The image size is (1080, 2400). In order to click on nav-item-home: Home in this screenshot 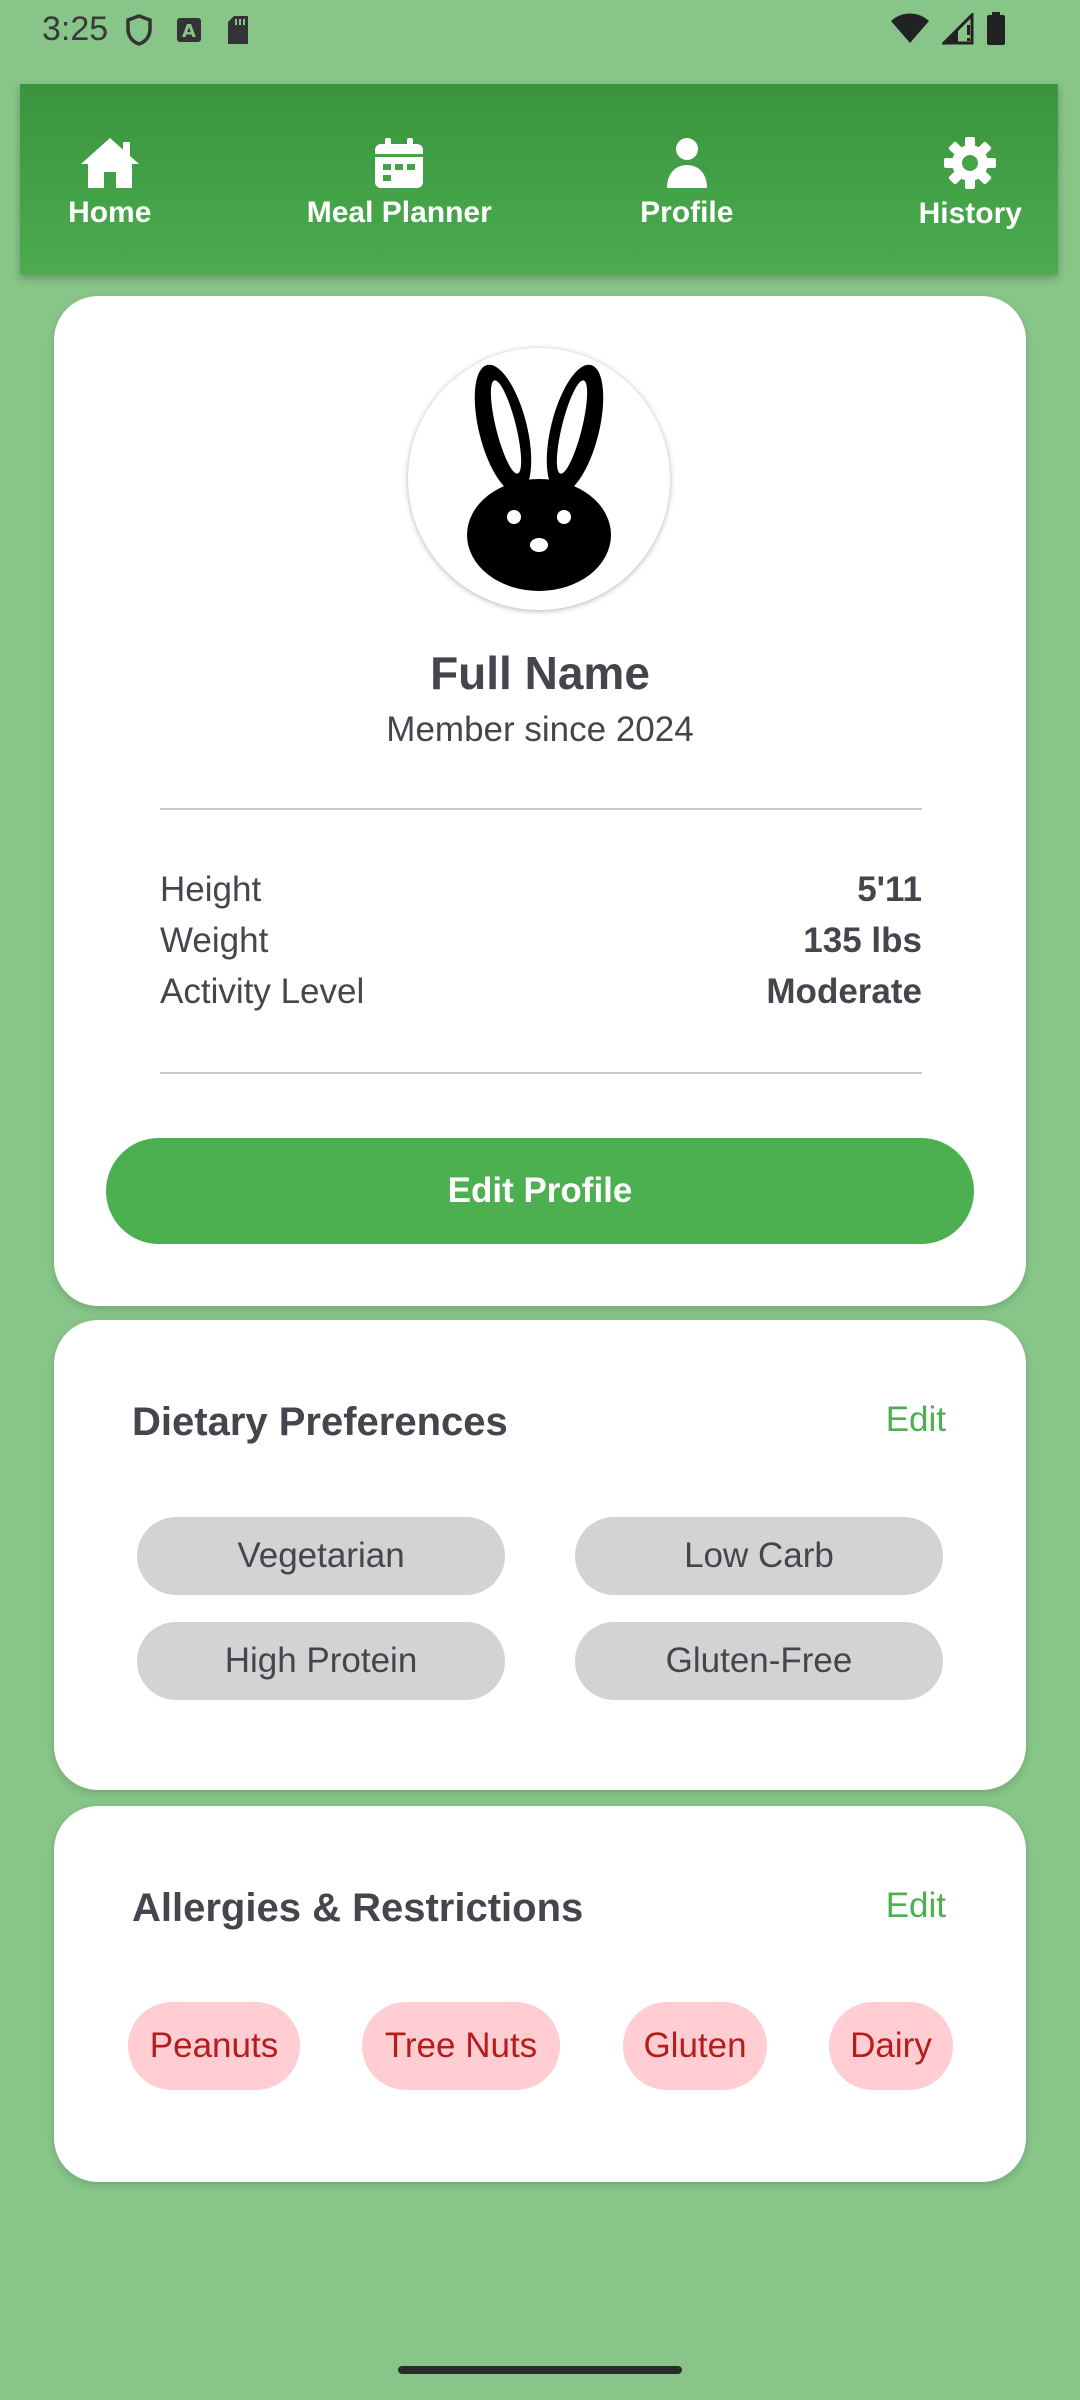, I will do `click(120, 179)`.